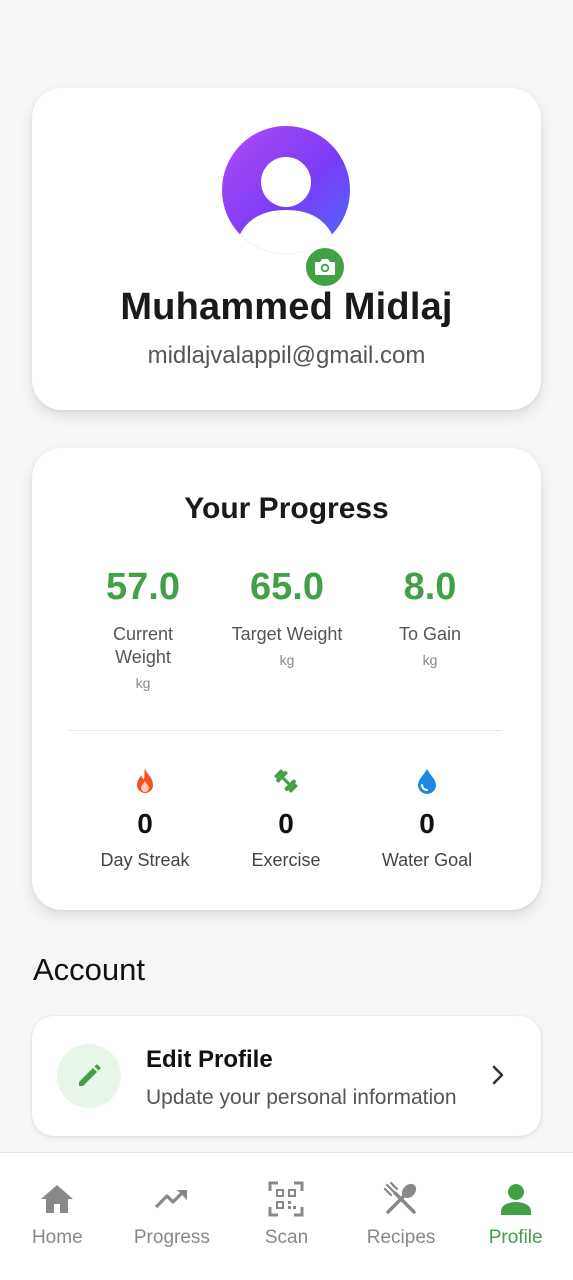 This screenshot has width=573, height=1280. I want to click on metric-to-gain: 8.0 To Gain kg, so click(430, 617).